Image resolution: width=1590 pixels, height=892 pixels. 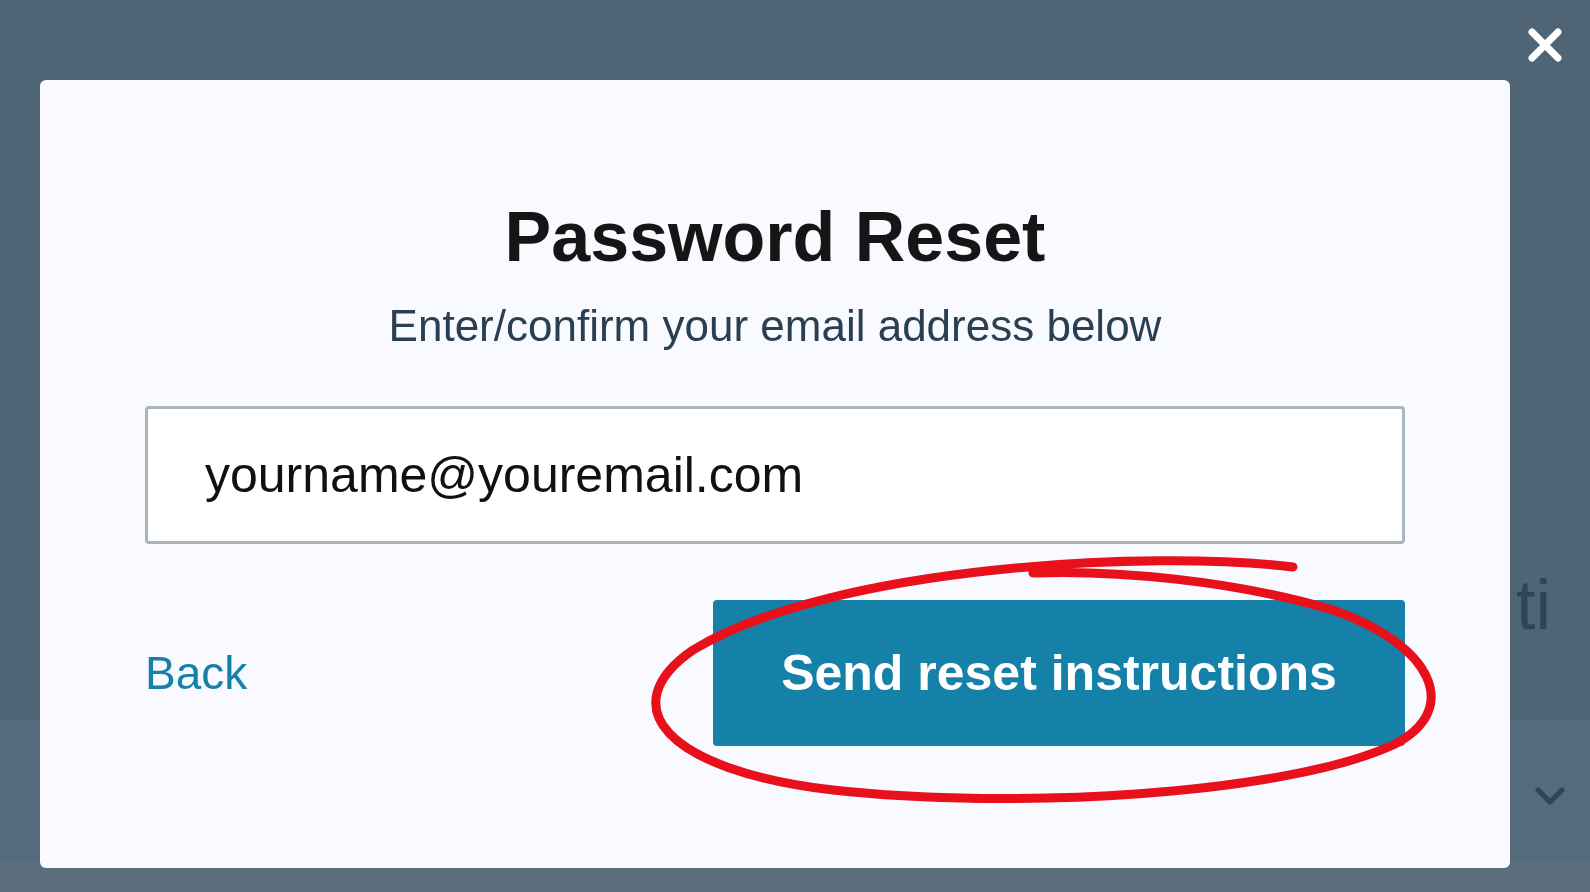 I want to click on close-button, so click(x=1545, y=45).